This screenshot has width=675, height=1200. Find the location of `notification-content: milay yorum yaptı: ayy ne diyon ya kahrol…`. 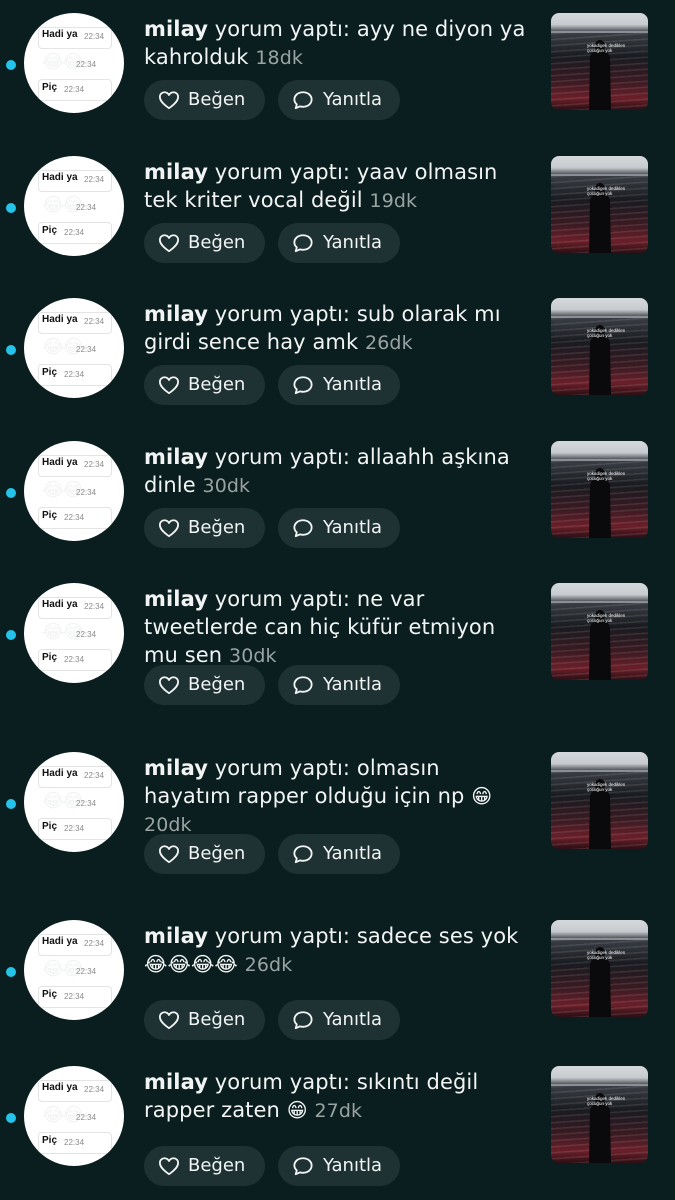

notification-content: milay yorum yaptı: ayy ne diyon ya kahrol… is located at coordinates (341, 43).